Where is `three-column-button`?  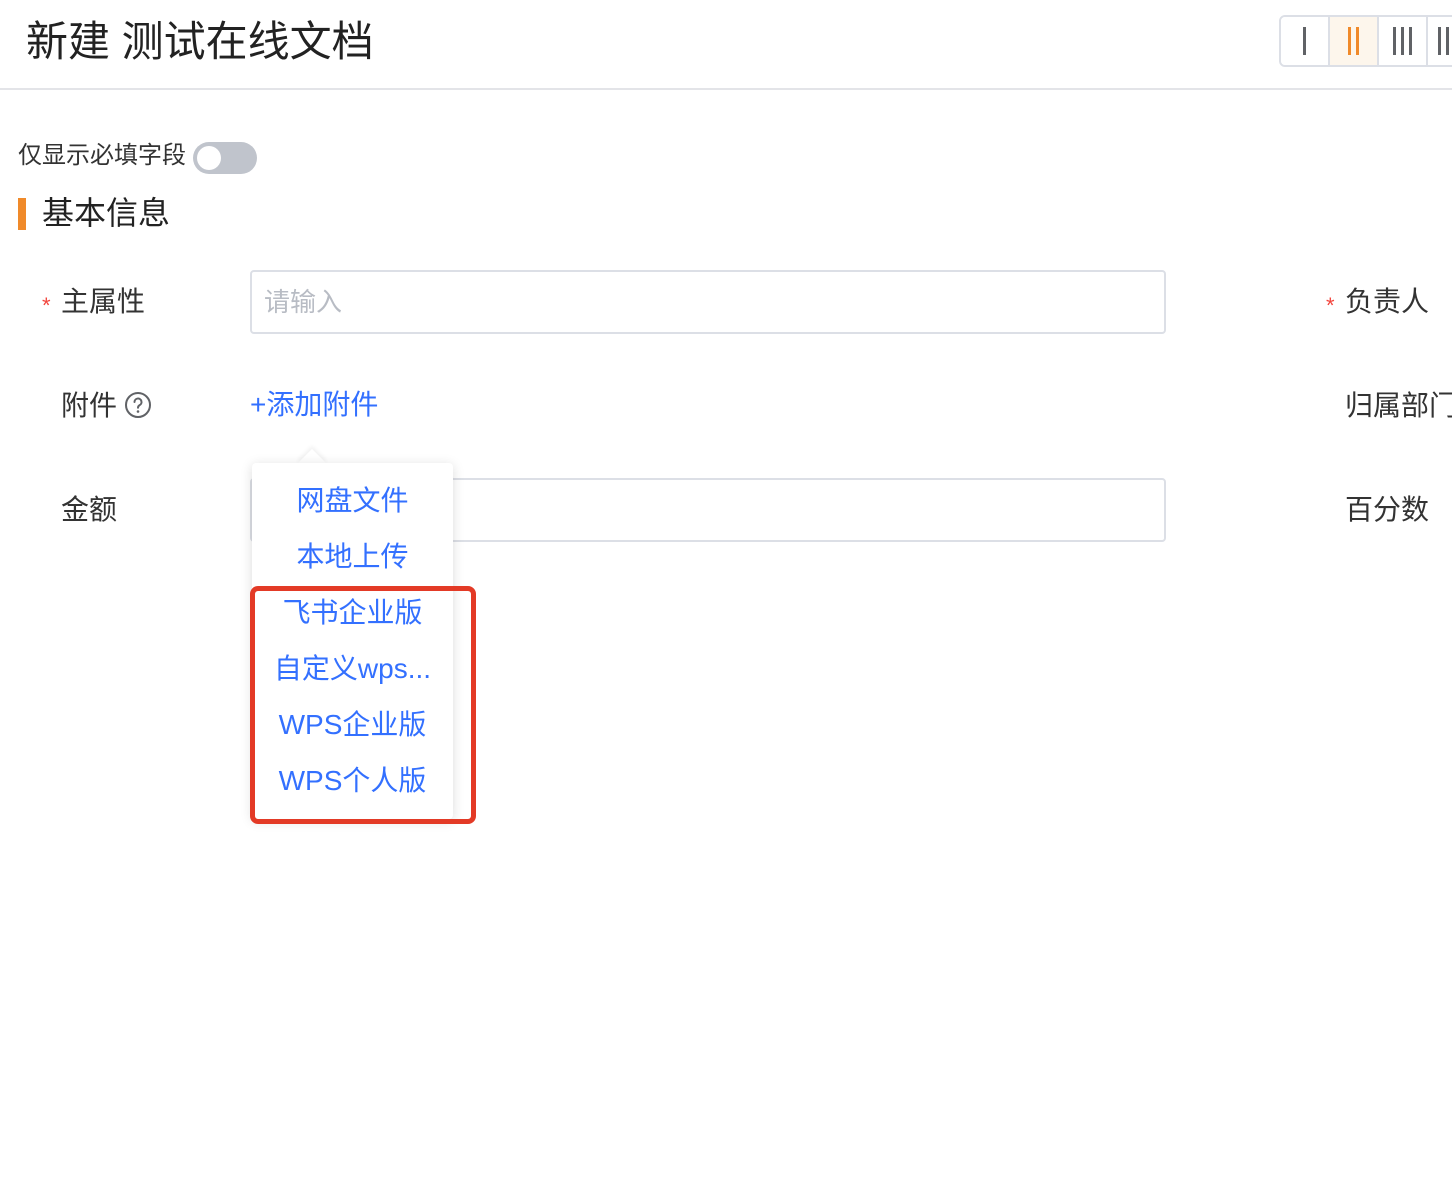
three-column-button is located at coordinates (1403, 41).